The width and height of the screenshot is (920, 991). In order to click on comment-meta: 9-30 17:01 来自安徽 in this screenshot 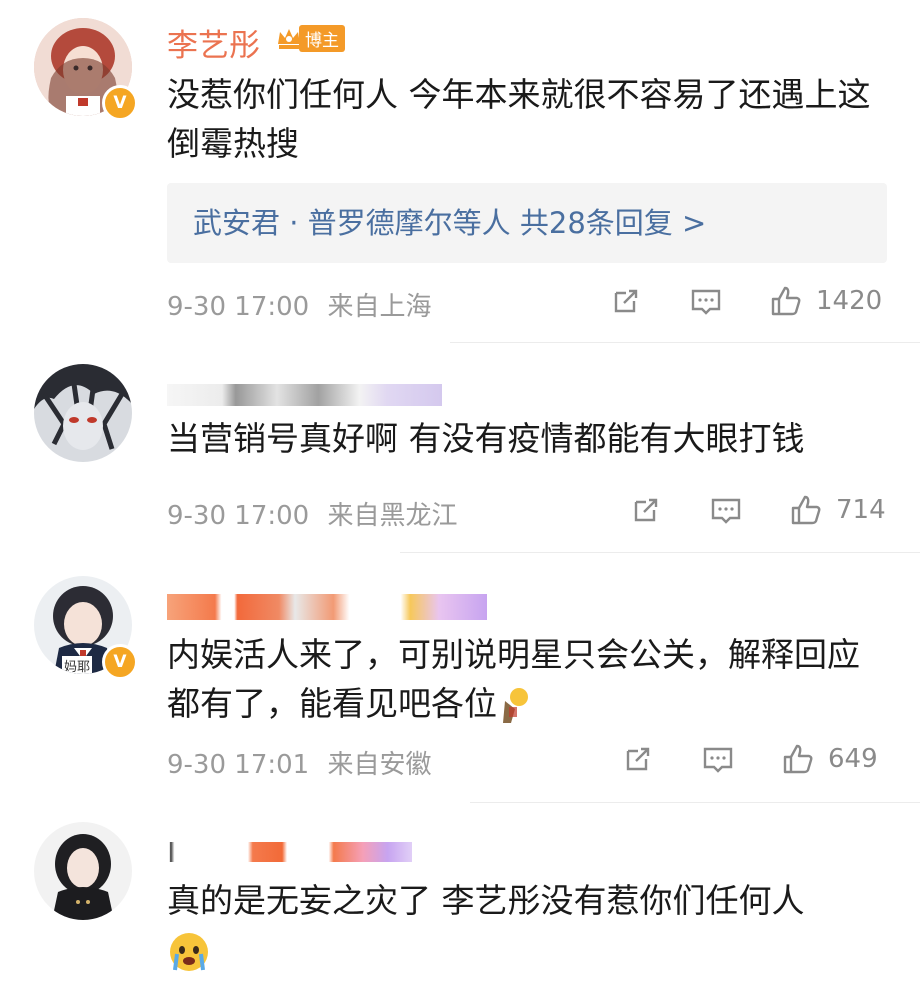, I will do `click(299, 762)`.